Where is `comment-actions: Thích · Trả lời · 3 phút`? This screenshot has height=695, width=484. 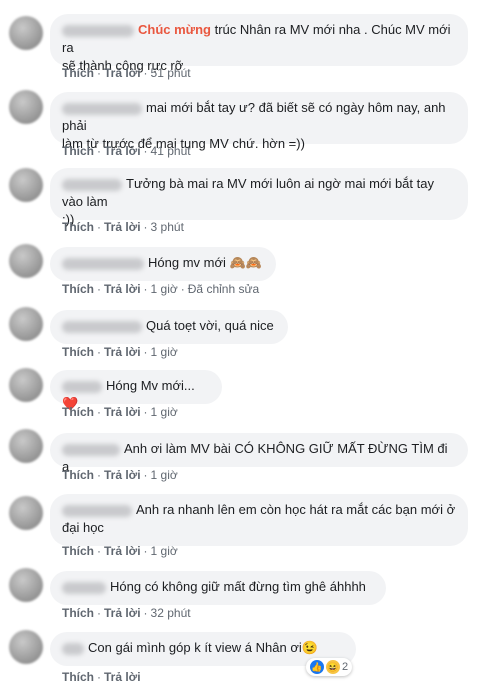
comment-actions: Thích · Trả lời · 3 phút is located at coordinates (123, 227).